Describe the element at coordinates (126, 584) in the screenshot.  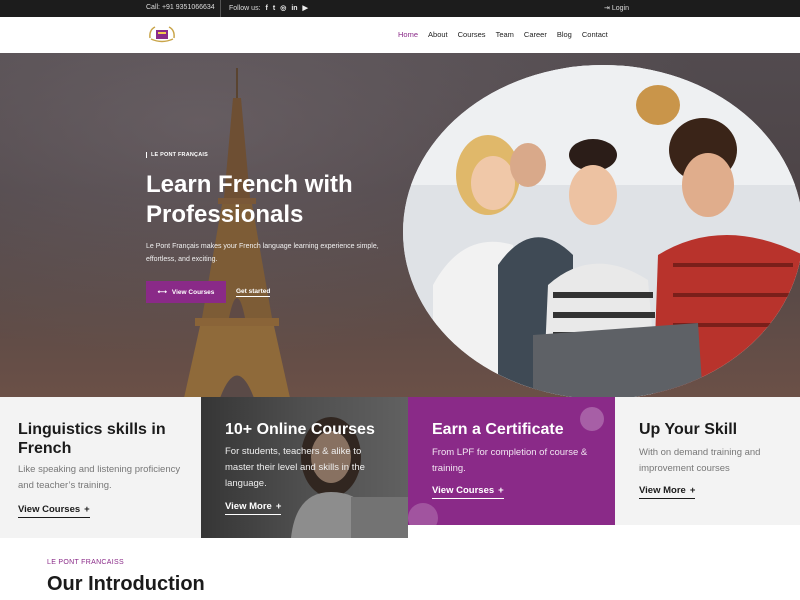
I see `intro-title: Our Introduction` at that location.